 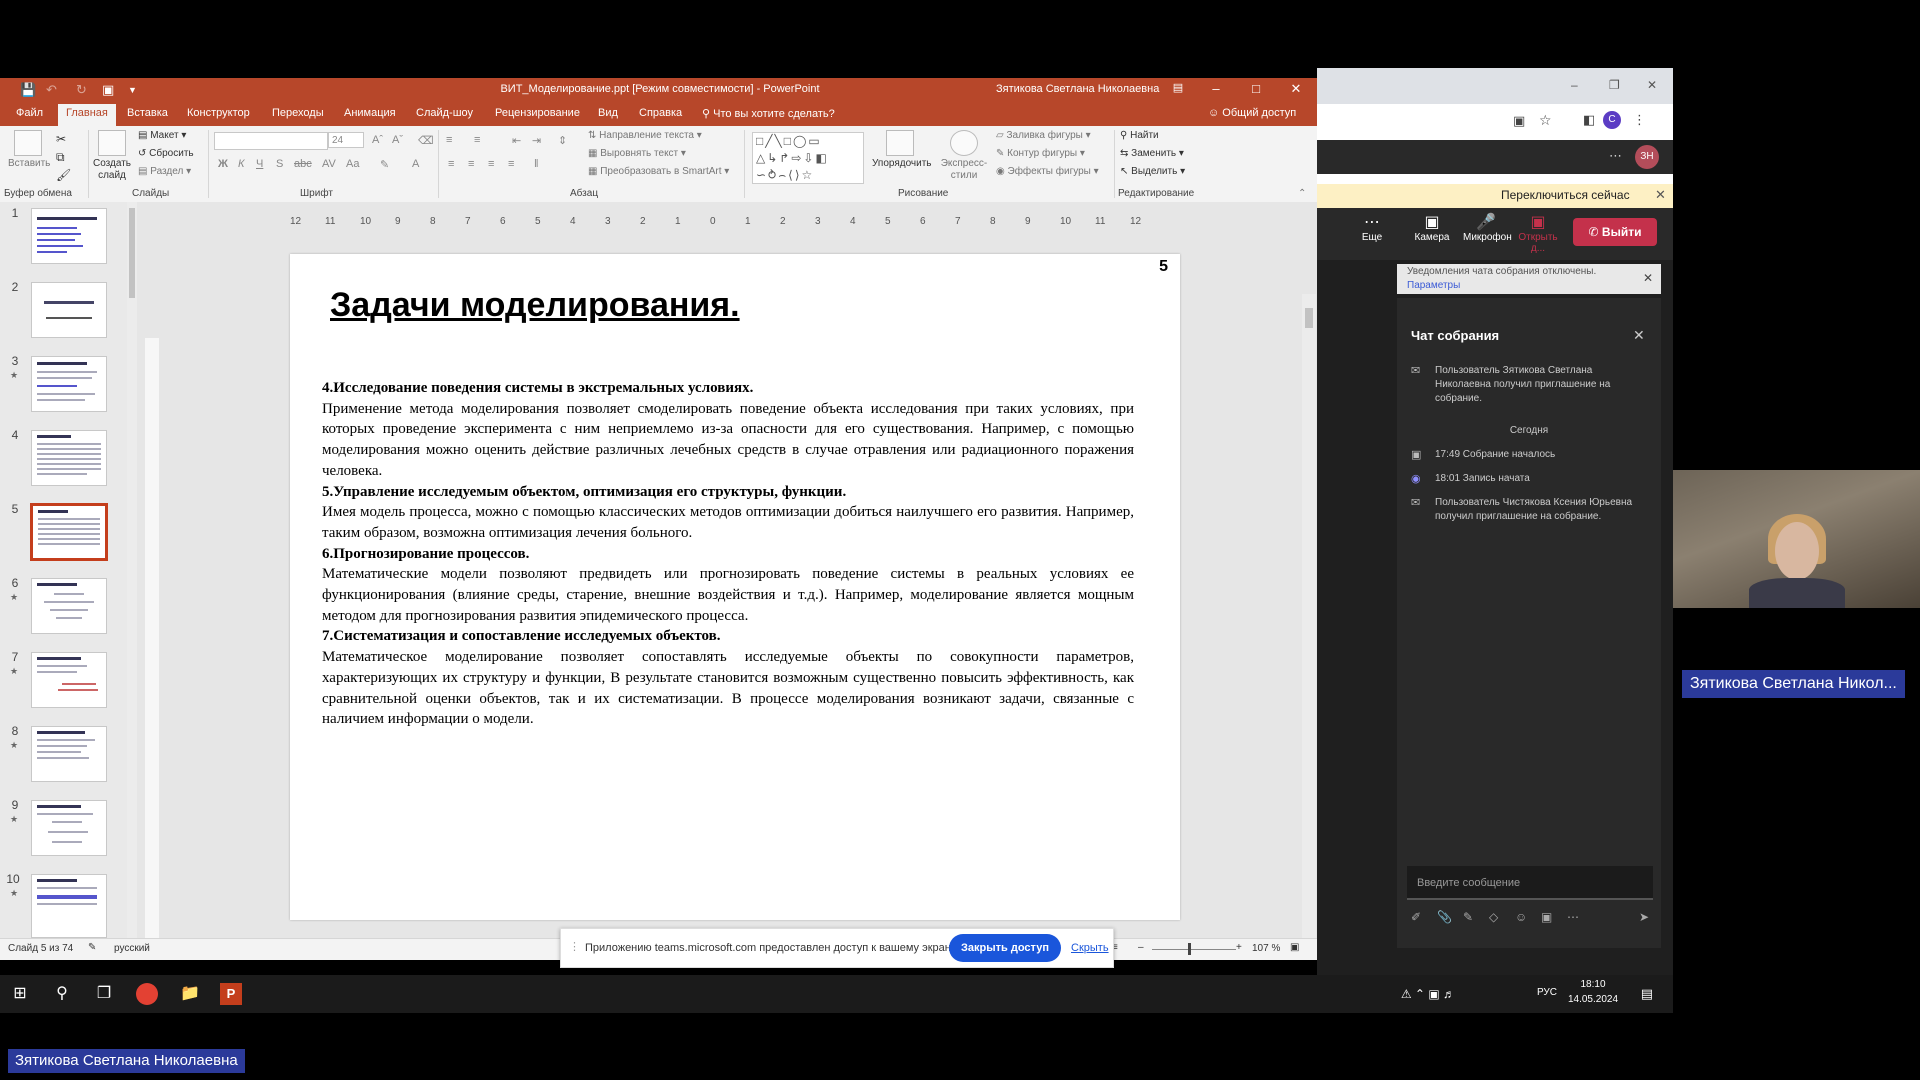 I want to click on chat-message-input: Введите сообщение, so click(x=1530, y=883).